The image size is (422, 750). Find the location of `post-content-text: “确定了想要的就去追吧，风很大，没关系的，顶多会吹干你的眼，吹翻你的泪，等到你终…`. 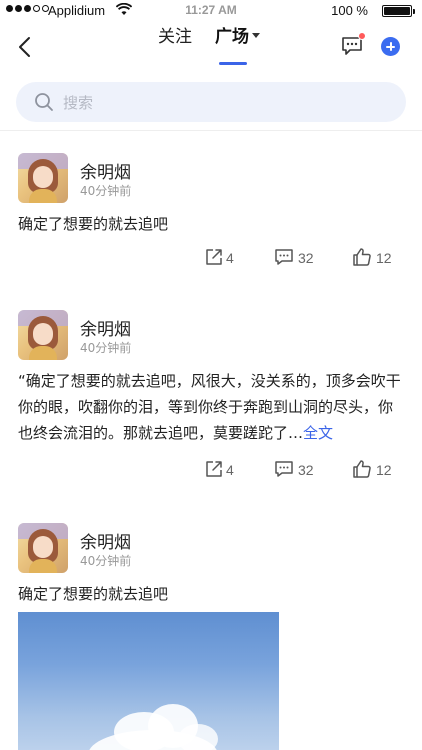

post-content-text: “确定了想要的就去追吧，风很大，没关系的，顶多会吹干你的眼，吹翻你的泪，等到你终… is located at coordinates (209, 407).